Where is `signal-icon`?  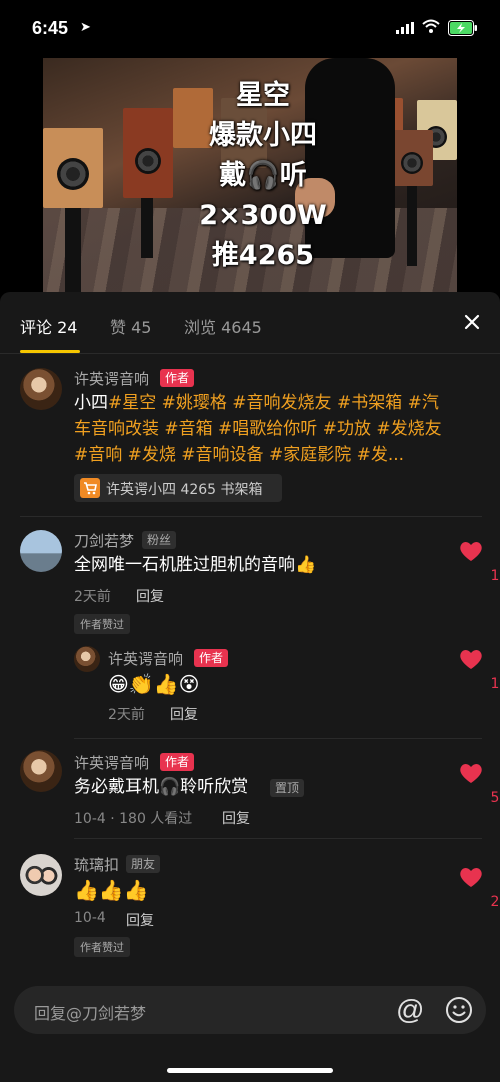 signal-icon is located at coordinates (405, 28).